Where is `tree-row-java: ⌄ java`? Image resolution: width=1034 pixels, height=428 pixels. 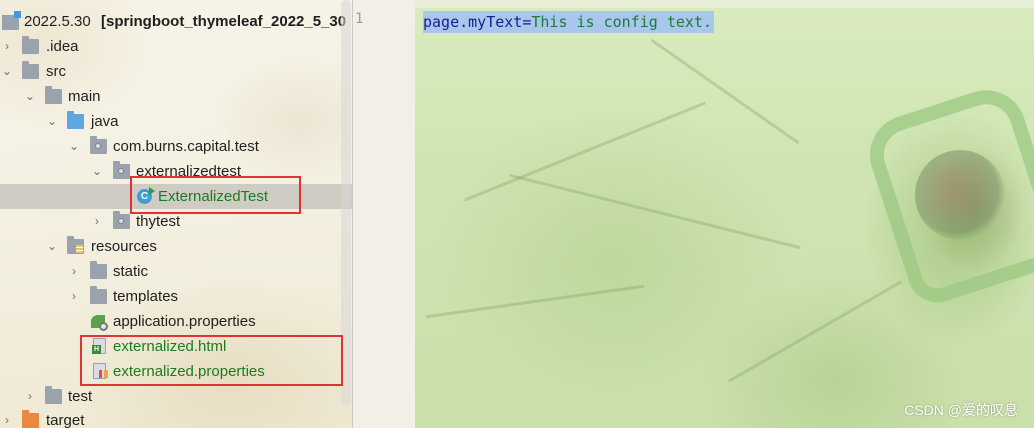
tree-row-java: ⌄ java is located at coordinates (176, 121).